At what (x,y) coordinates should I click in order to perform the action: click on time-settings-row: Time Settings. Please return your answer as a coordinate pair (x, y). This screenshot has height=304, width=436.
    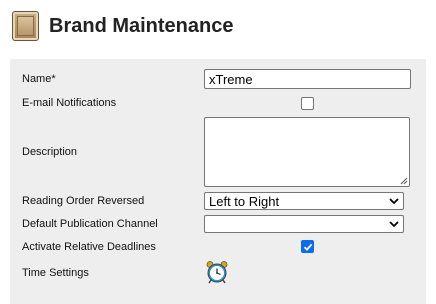
    Looking at the image, I should click on (55, 273).